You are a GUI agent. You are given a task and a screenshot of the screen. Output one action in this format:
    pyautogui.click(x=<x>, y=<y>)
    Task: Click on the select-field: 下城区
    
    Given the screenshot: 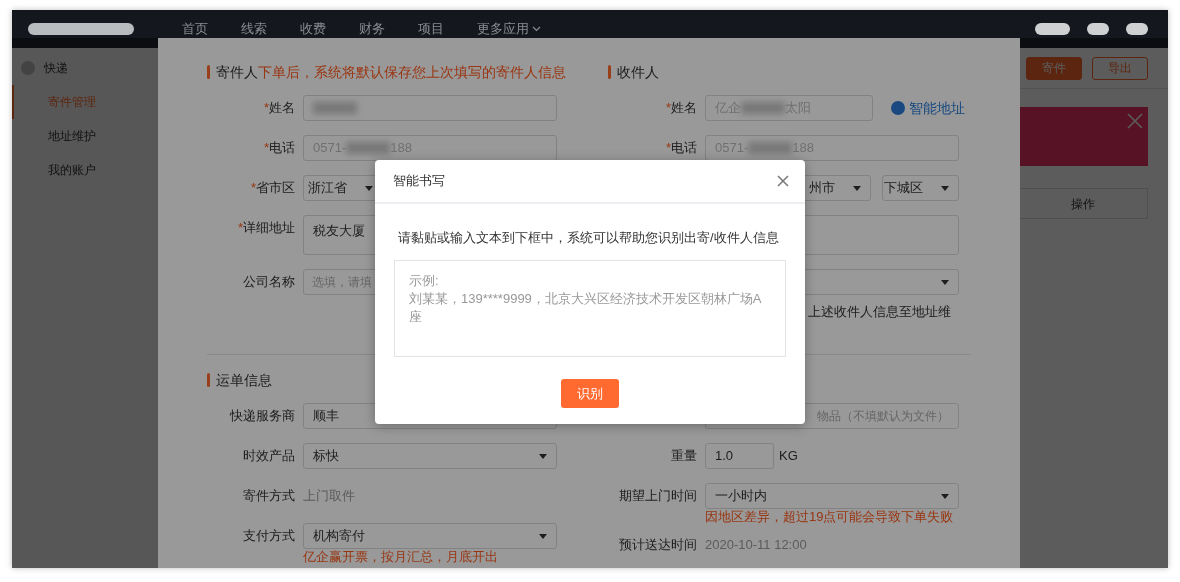 What is the action you would take?
    pyautogui.click(x=920, y=188)
    